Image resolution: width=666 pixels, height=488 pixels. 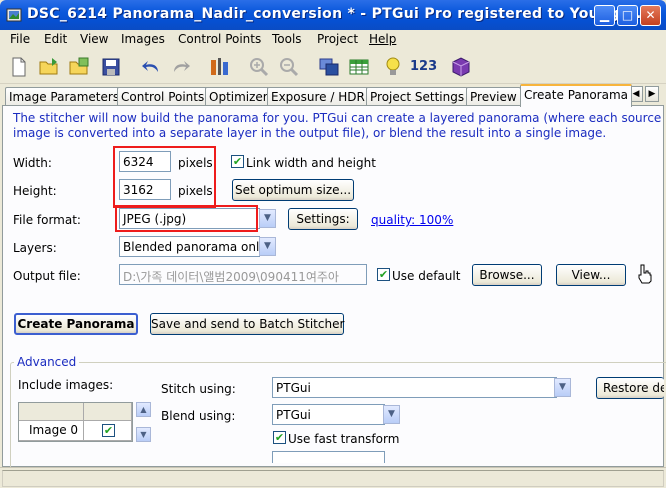 I want to click on blend-dropdown: ▼, so click(x=391, y=414).